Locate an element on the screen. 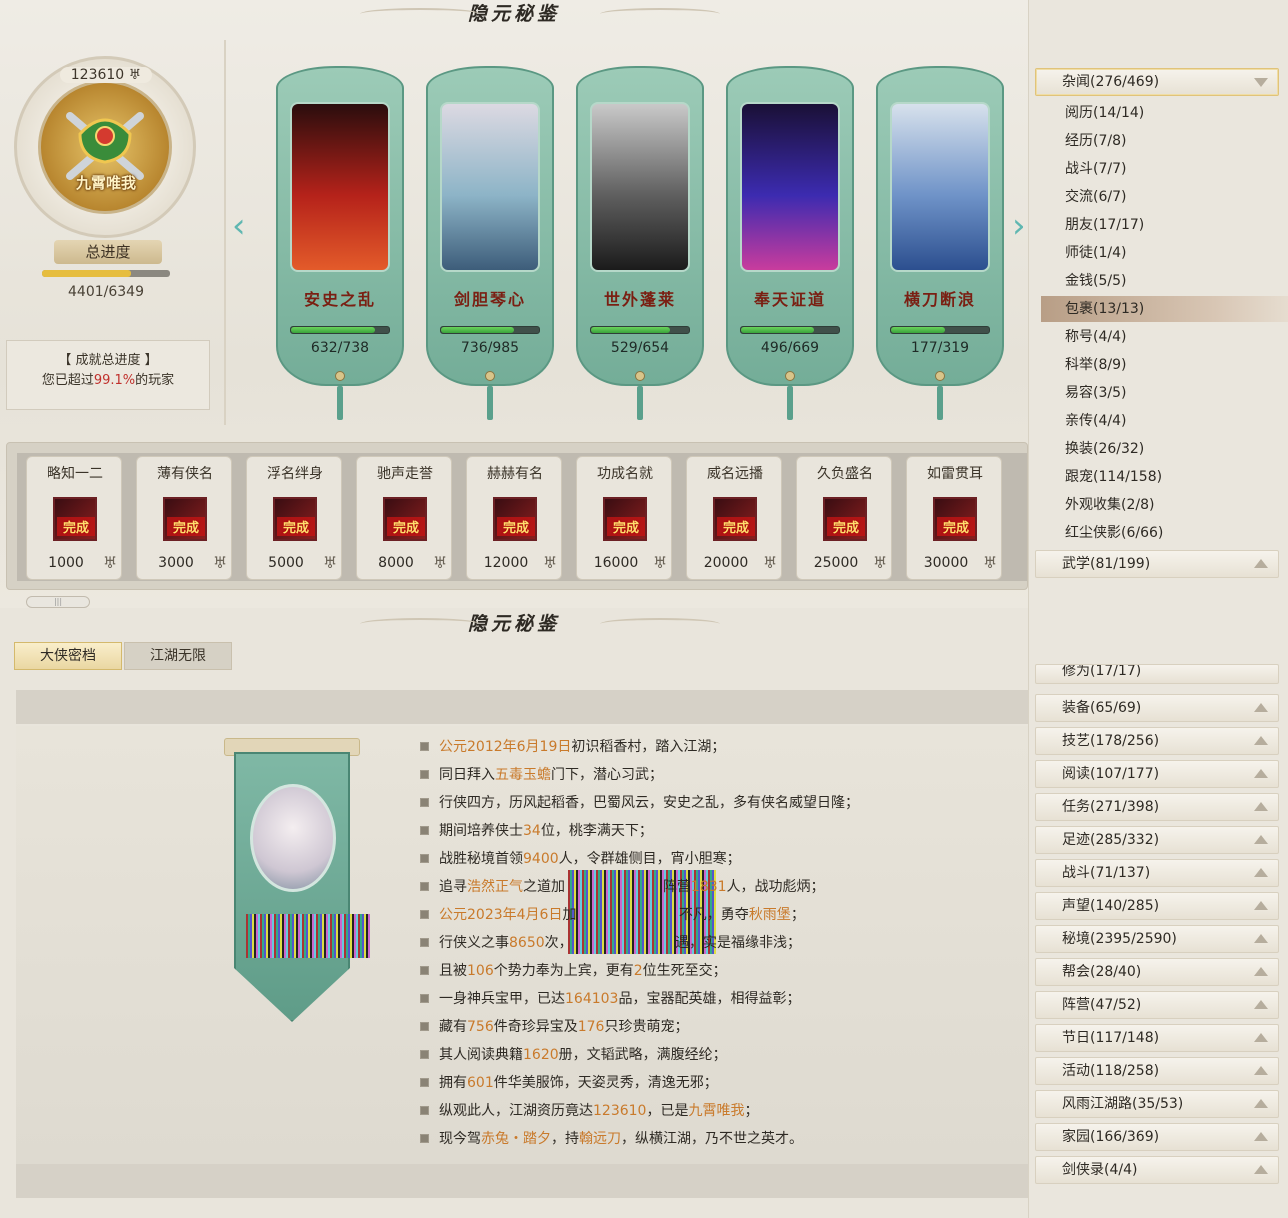  milestone-tile: 略知一二完成 1000 ♅ is located at coordinates (74, 518).